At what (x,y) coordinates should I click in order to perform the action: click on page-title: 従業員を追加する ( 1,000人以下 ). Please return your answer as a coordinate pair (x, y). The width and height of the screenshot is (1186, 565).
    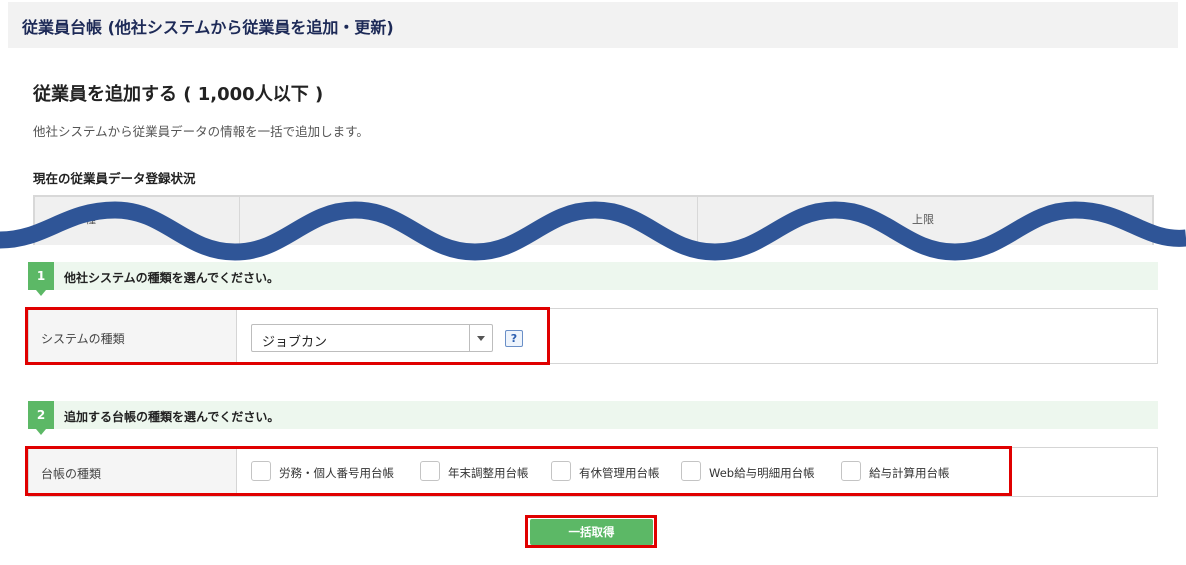
    Looking at the image, I should click on (178, 94).